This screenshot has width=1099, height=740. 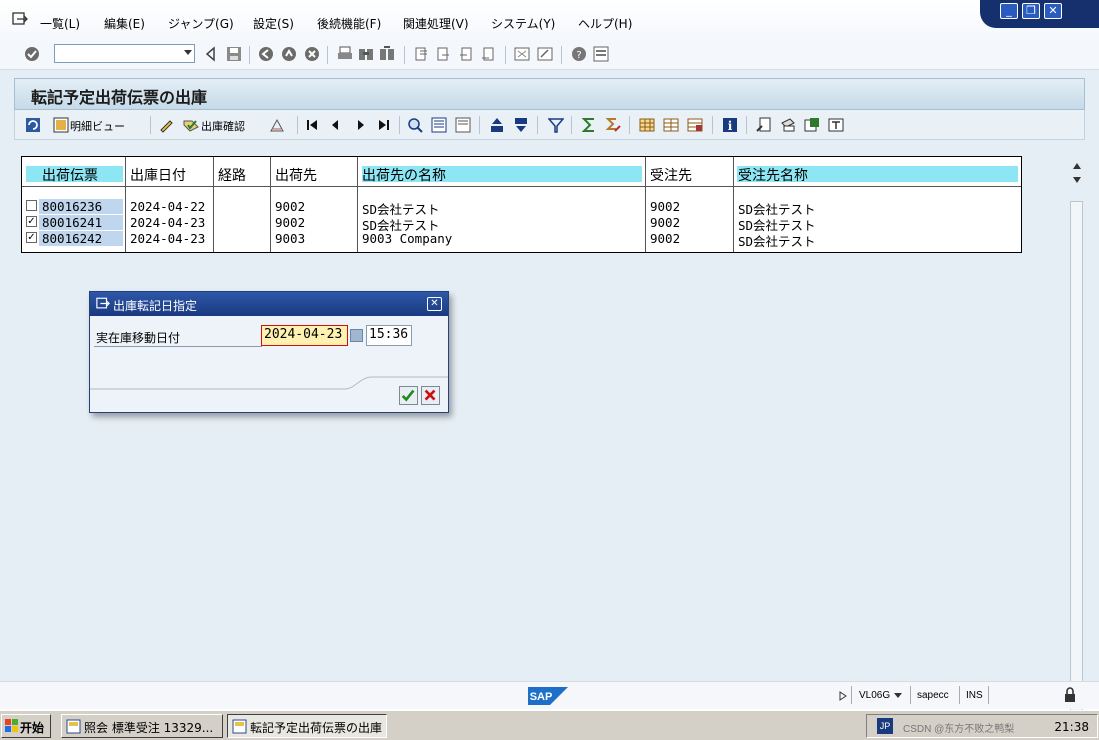 I want to click on shortcut-icon, so click(x=545, y=54).